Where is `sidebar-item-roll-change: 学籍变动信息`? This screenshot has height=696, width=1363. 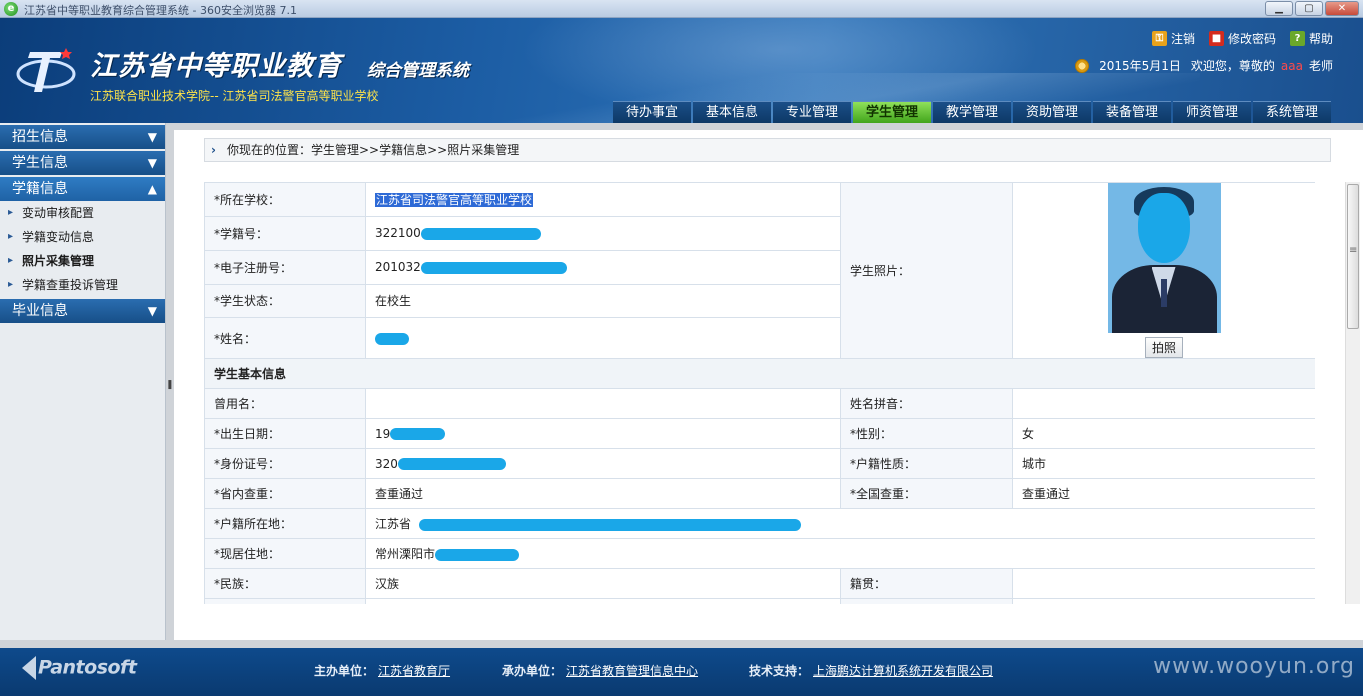 sidebar-item-roll-change: 学籍变动信息 is located at coordinates (82, 237).